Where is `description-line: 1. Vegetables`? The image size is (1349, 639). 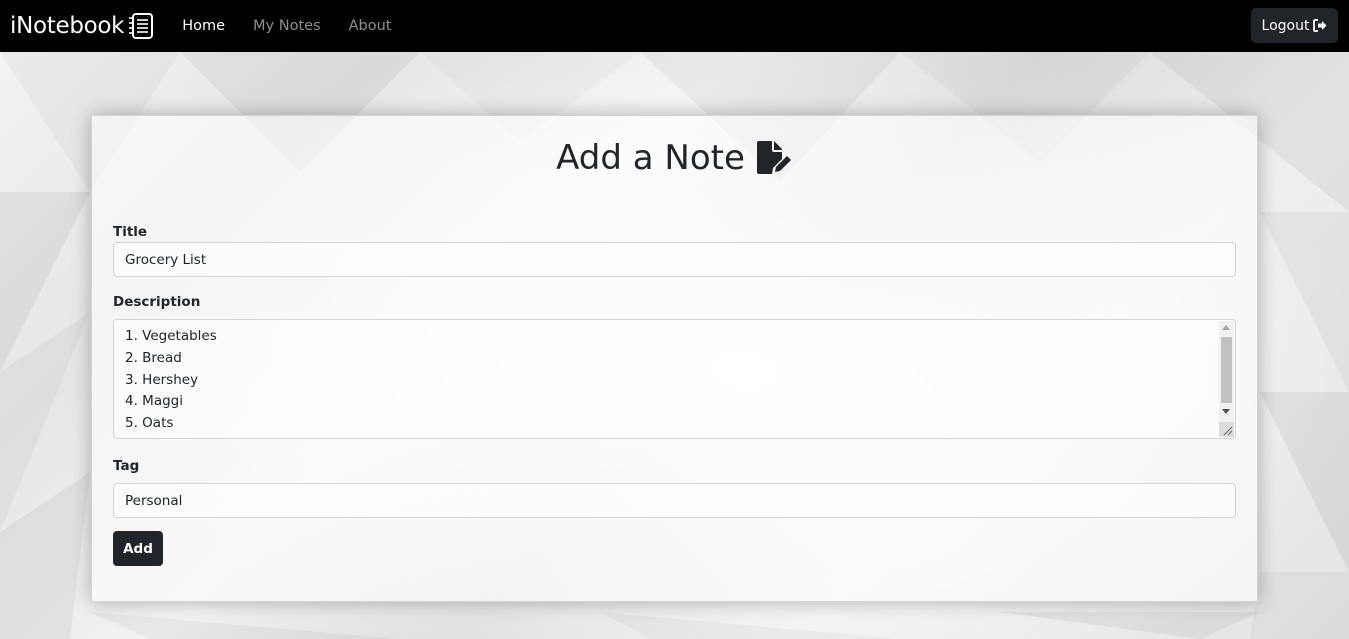 description-line: 1. Vegetables is located at coordinates (171, 336).